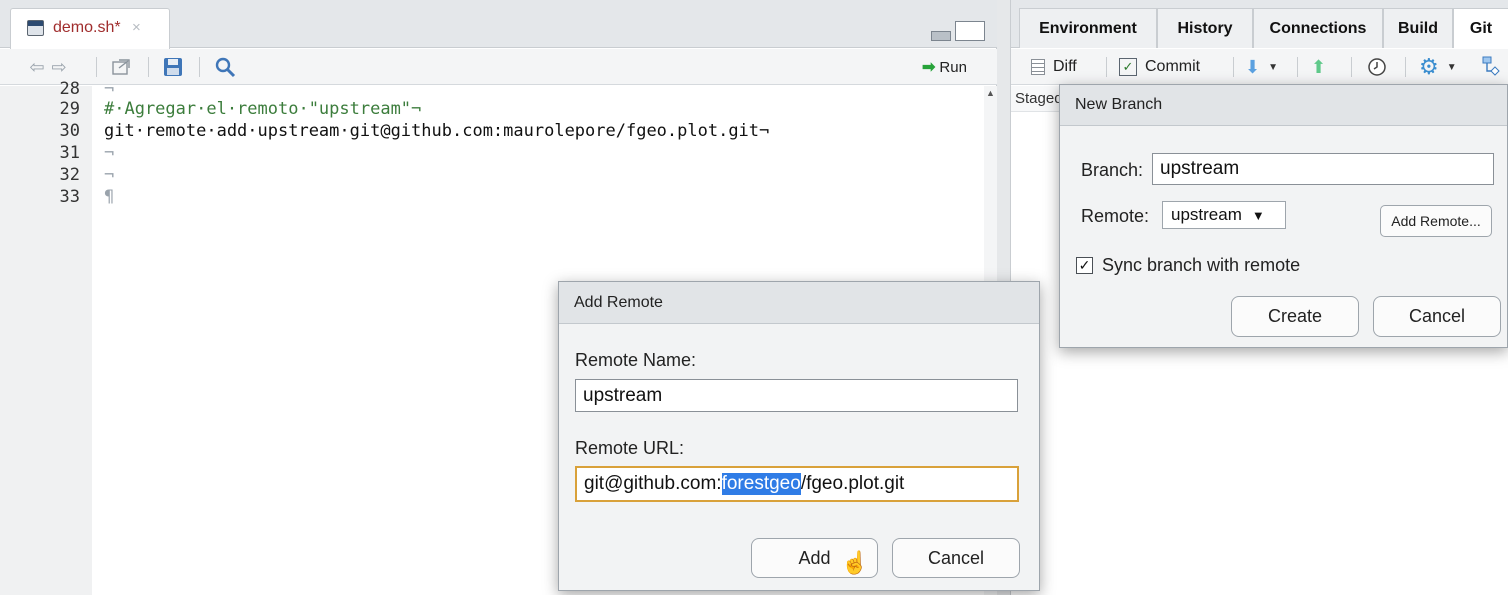 This screenshot has width=1508, height=595. Describe the element at coordinates (35, 28) in the screenshot. I see `shell-script-icon` at that location.